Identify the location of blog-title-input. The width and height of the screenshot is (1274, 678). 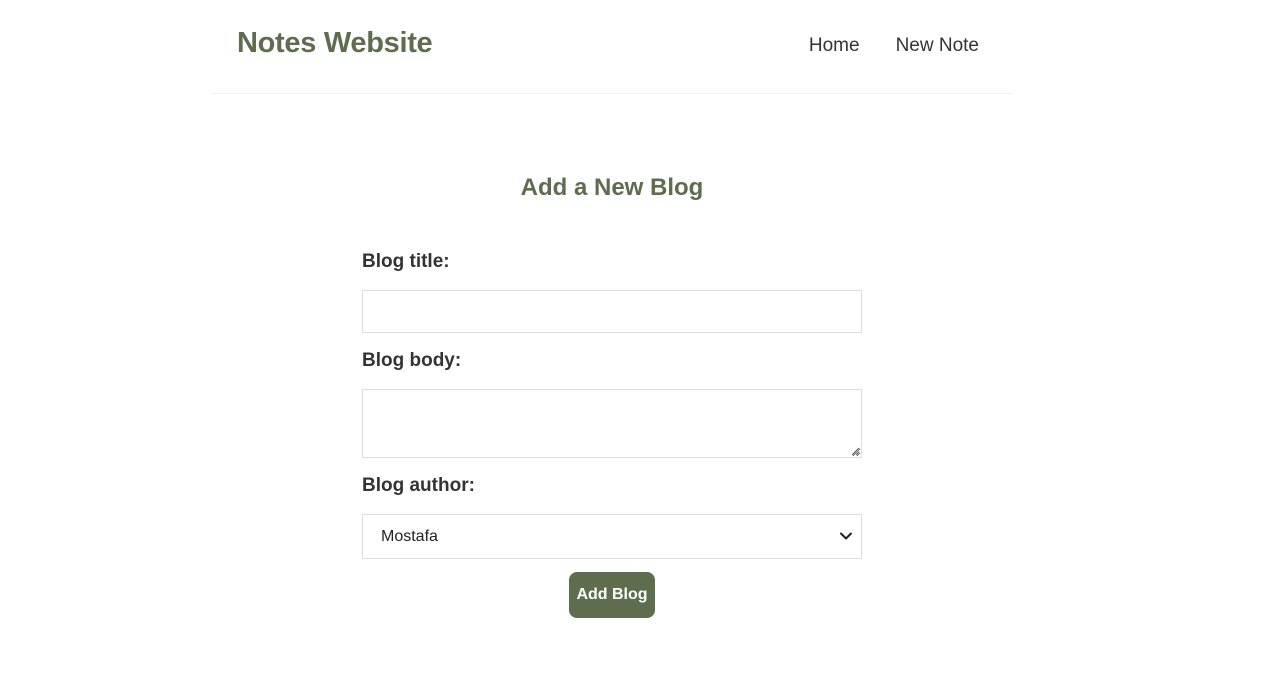
(612, 311).